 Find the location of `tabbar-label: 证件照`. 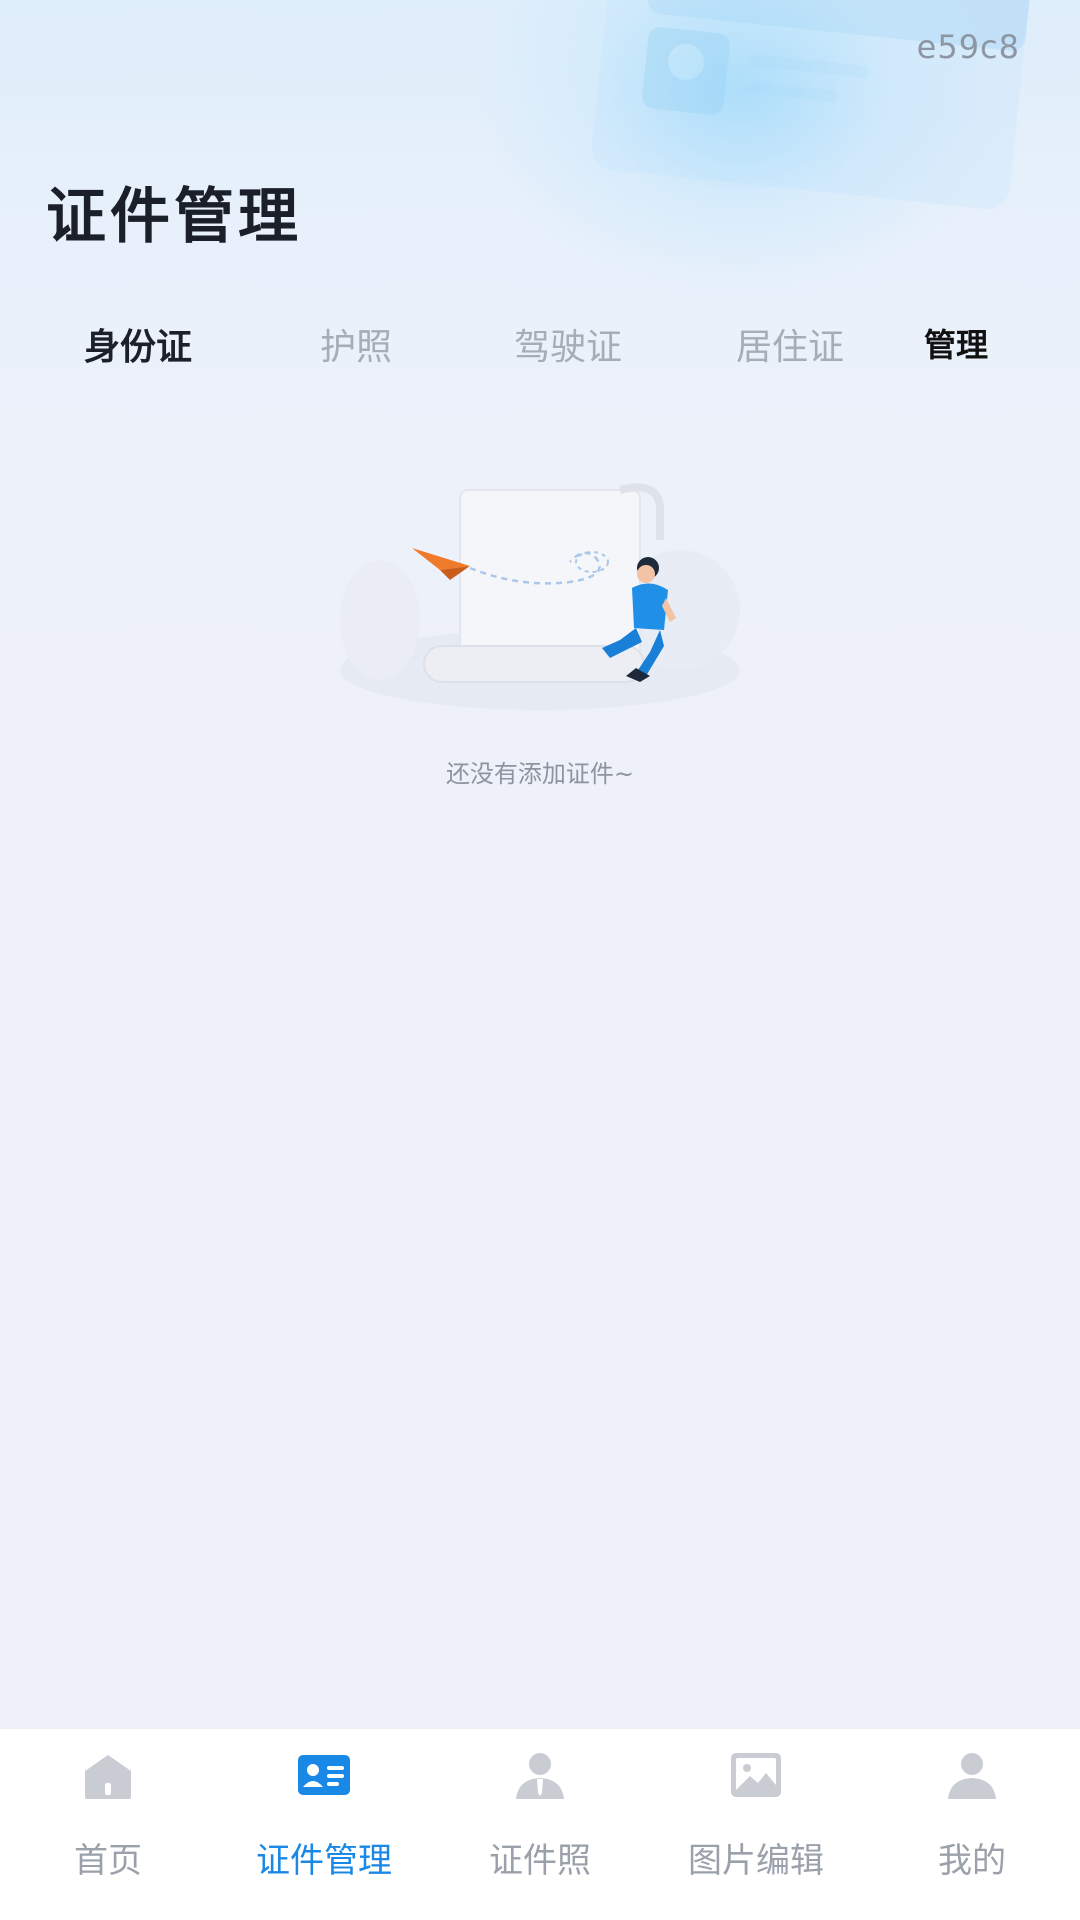

tabbar-label: 证件照 is located at coordinates (540, 1861).